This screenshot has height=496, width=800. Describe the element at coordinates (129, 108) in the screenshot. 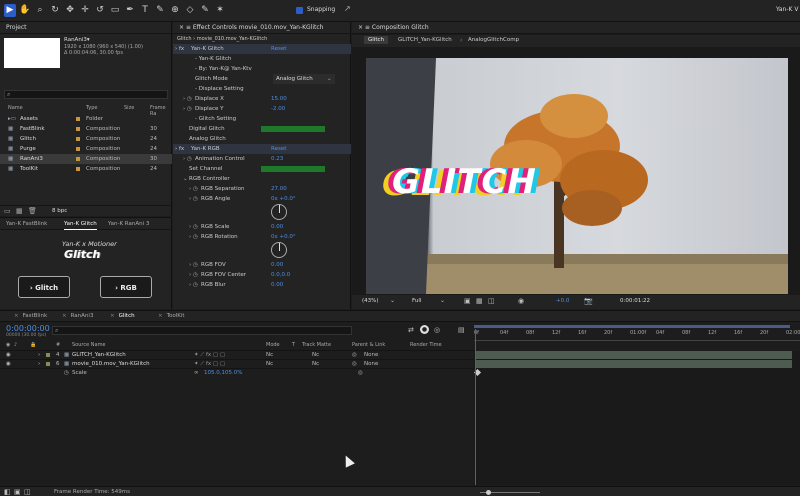

I see `col-size: Size` at that location.